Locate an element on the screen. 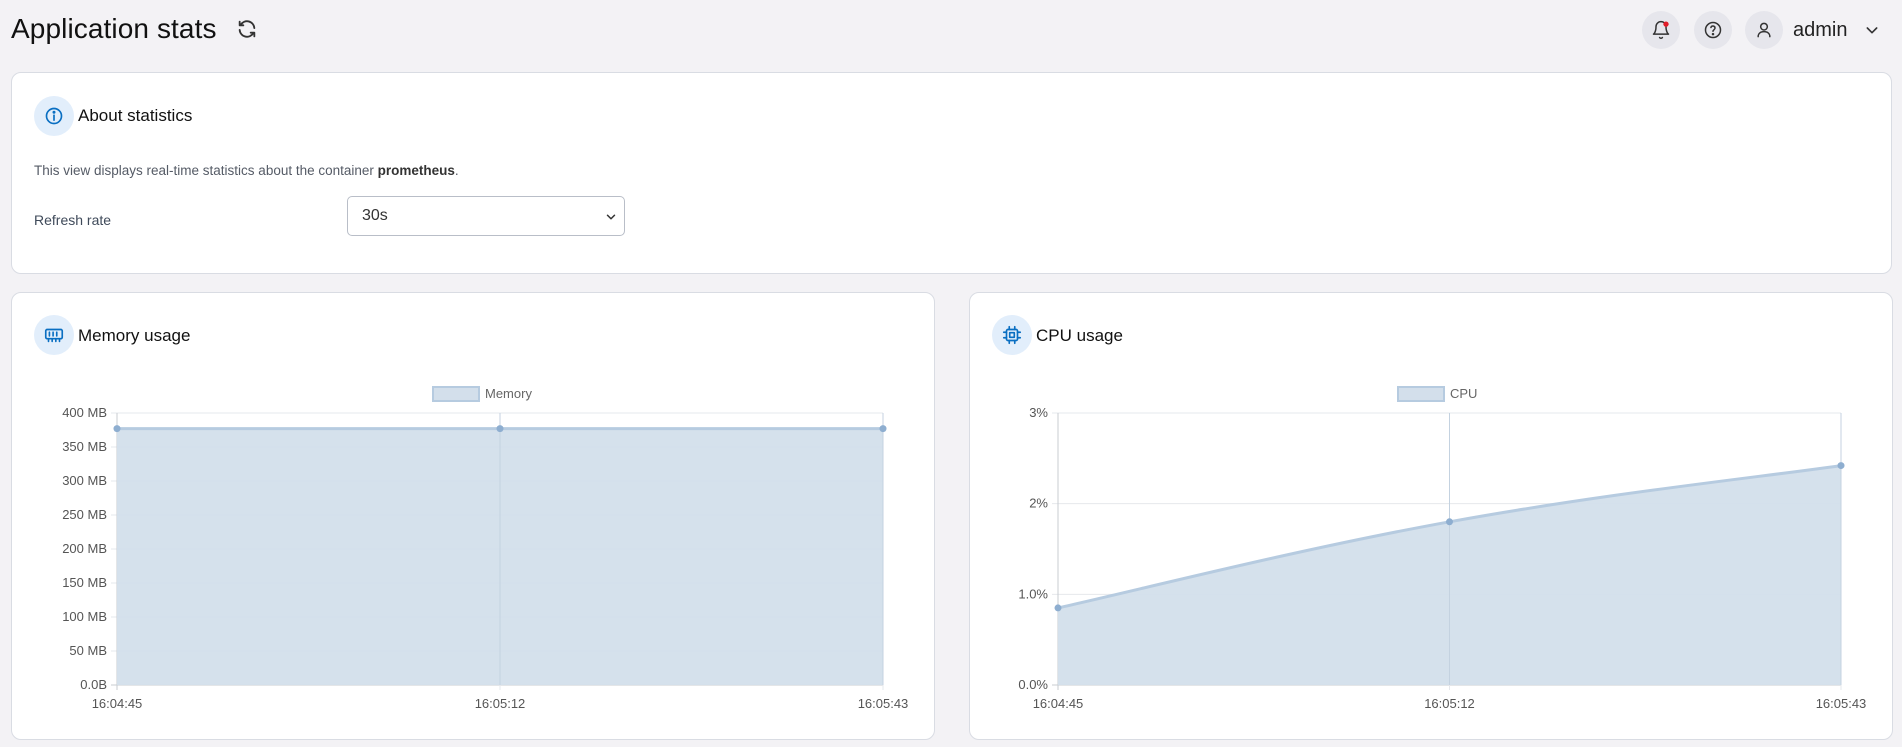  refresh-icon is located at coordinates (247, 29).